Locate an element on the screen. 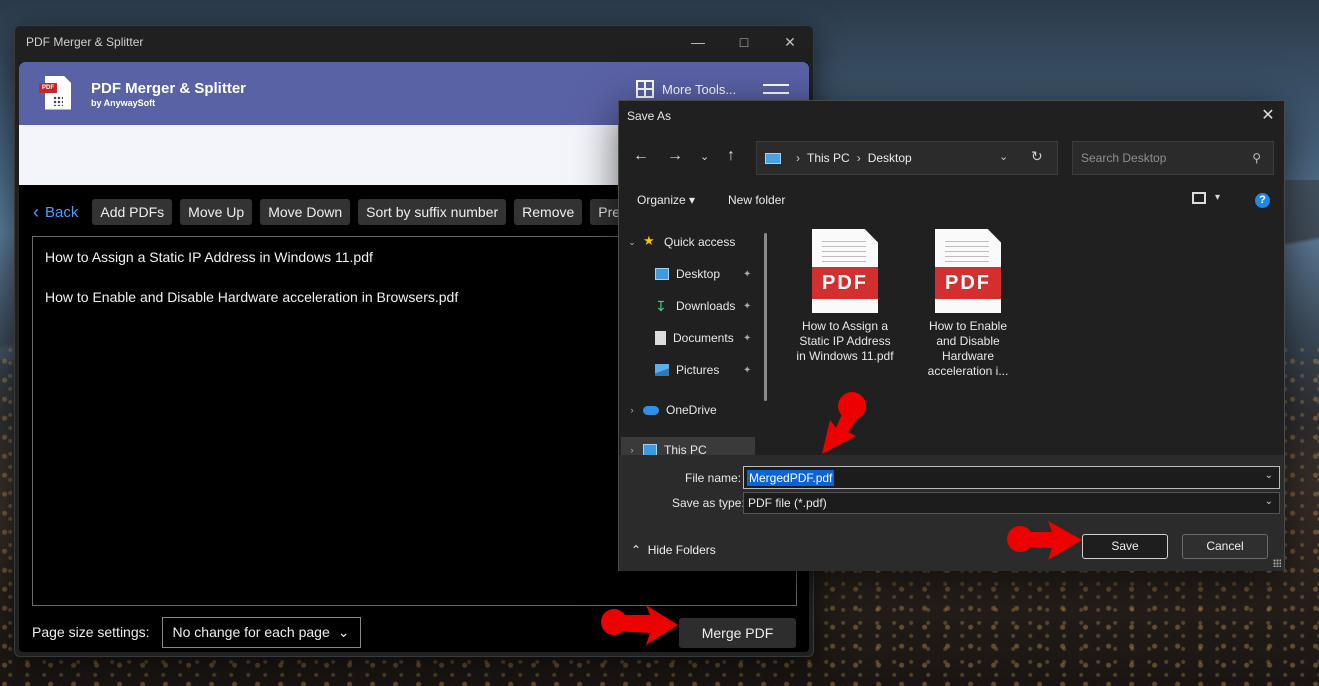 Image resolution: width=1319 pixels, height=686 pixels. view-icon is located at coordinates (1199, 198).